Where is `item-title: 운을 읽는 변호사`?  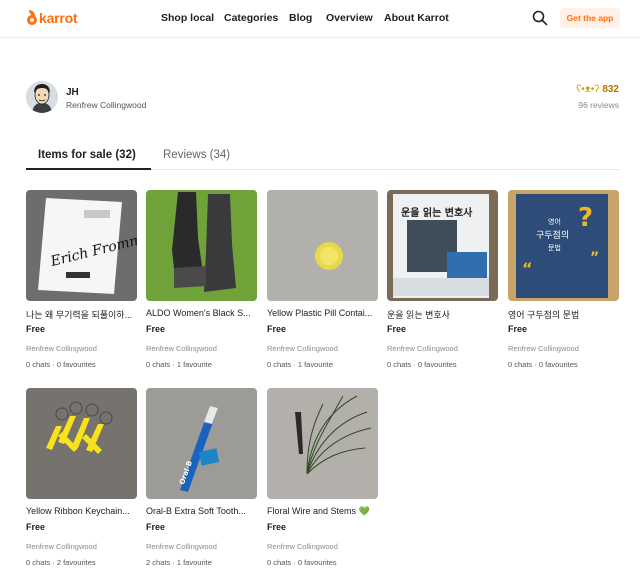
item-title: 운을 읽는 변호사 is located at coordinates (418, 315).